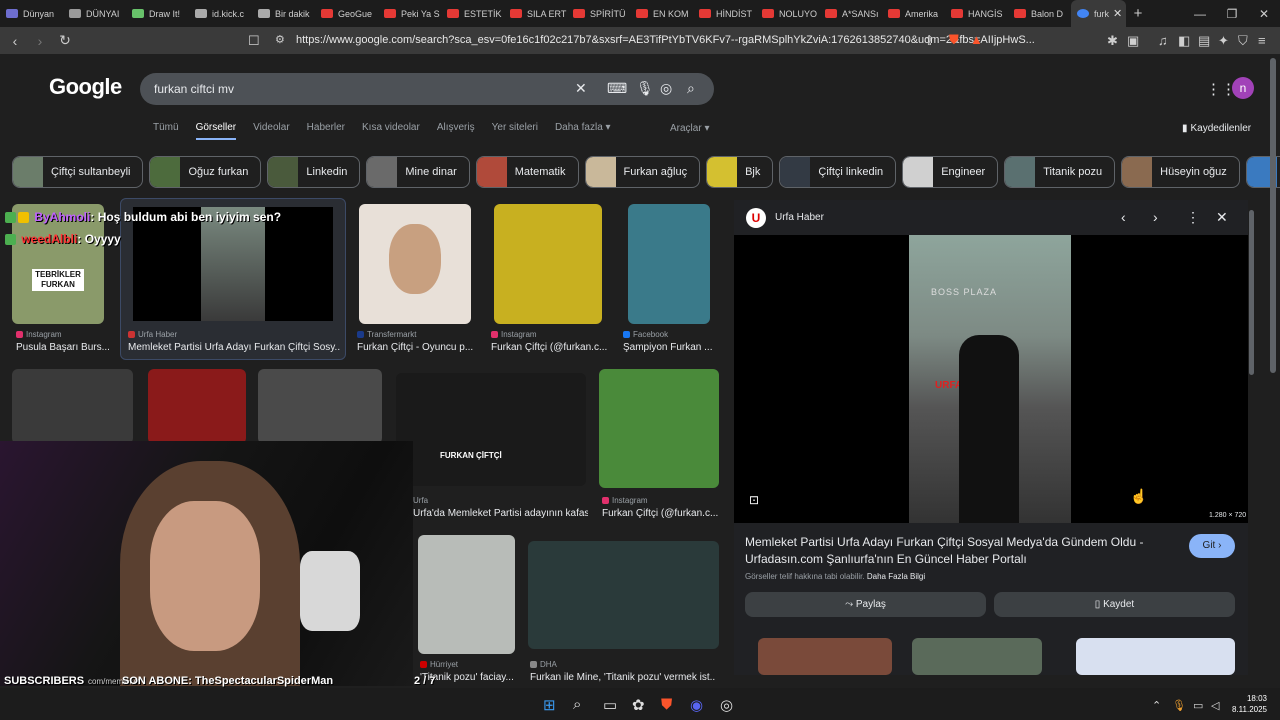 This screenshot has width=1280, height=720. What do you see at coordinates (950, 172) in the screenshot?
I see `related-chip: Engineer` at bounding box center [950, 172].